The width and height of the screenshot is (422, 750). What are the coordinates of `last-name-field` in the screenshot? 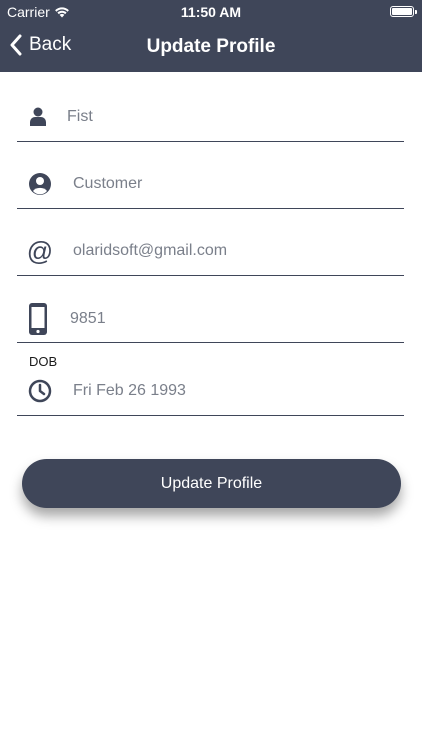 It's located at (210, 186).